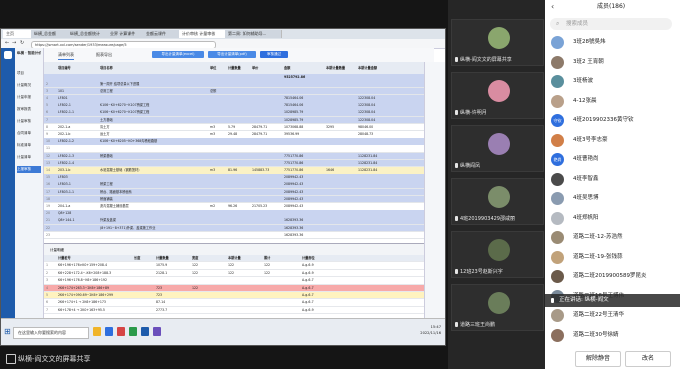 This screenshot has width=680, height=369. Describe the element at coordinates (109, 331) in the screenshot. I see `browser-icon` at that location.